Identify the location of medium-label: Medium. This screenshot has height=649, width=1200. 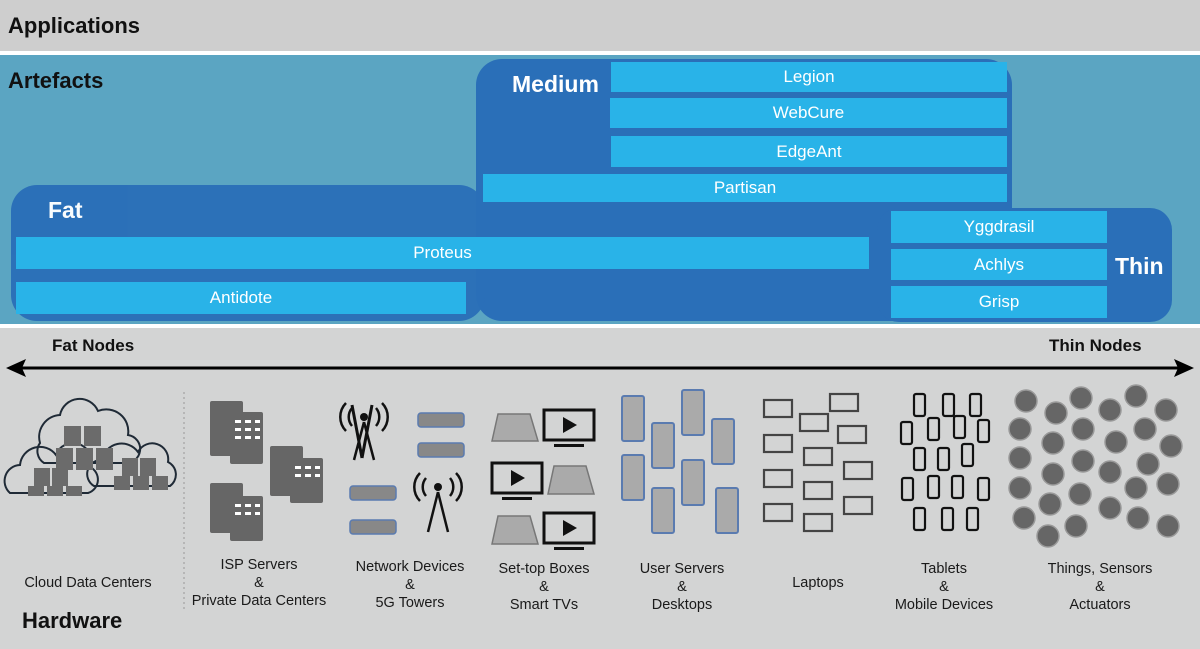
(555, 84).